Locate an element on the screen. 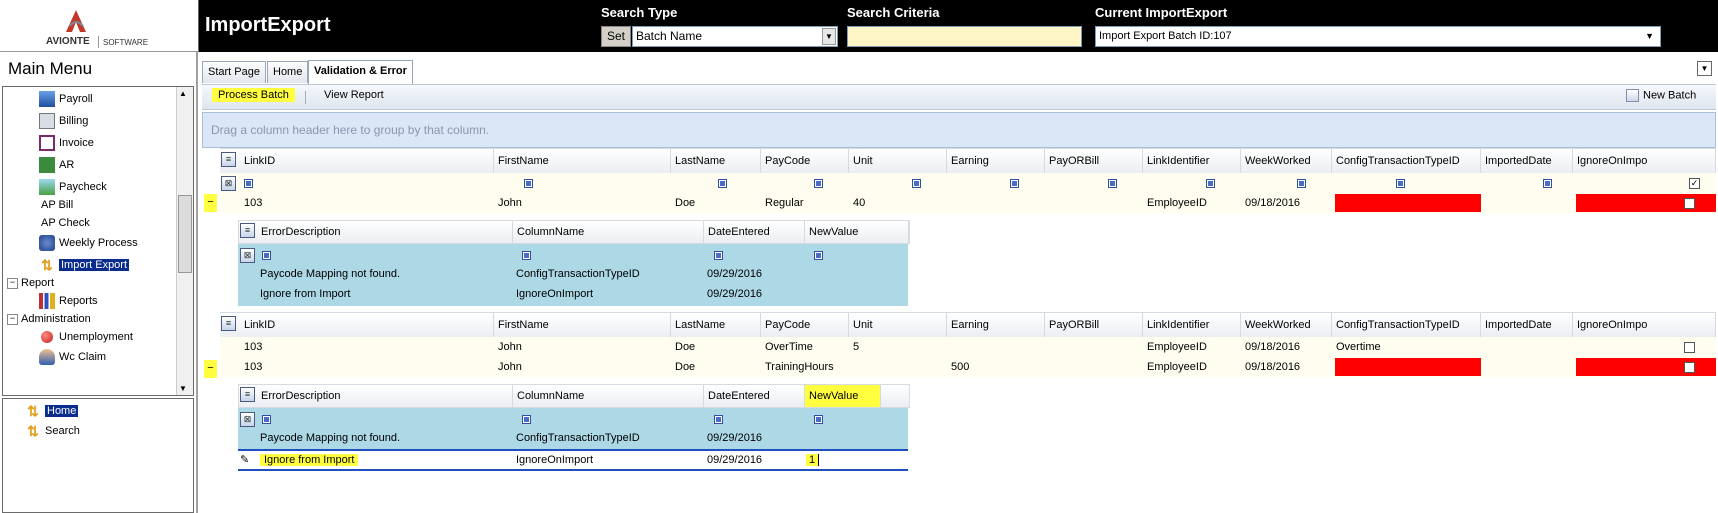 The width and height of the screenshot is (1718, 513). set-button: Set is located at coordinates (616, 36).